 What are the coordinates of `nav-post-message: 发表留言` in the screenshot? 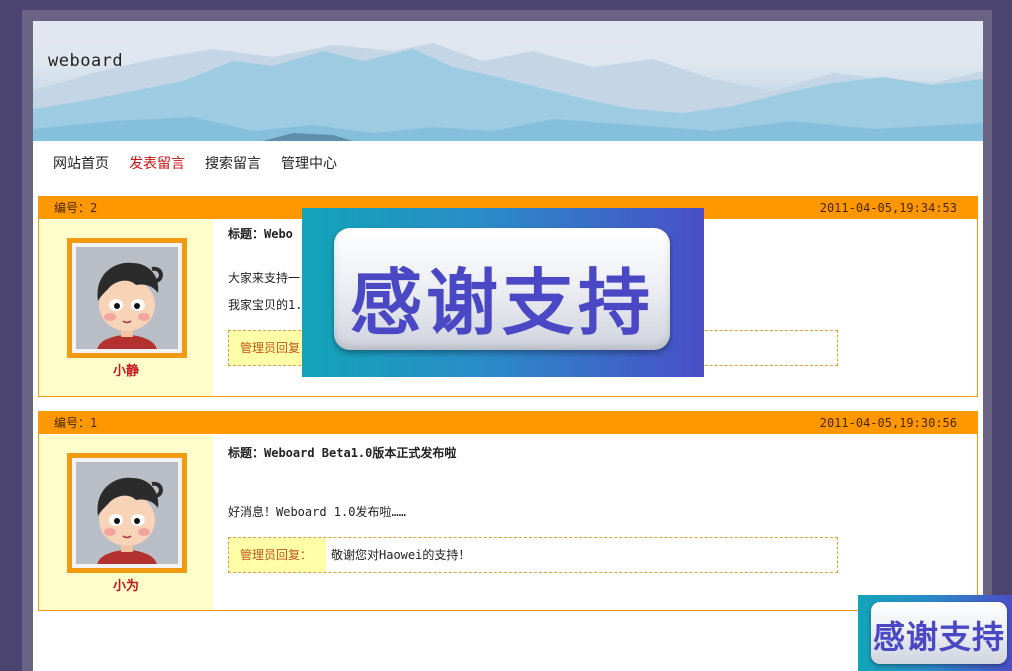 It's located at (157, 164).